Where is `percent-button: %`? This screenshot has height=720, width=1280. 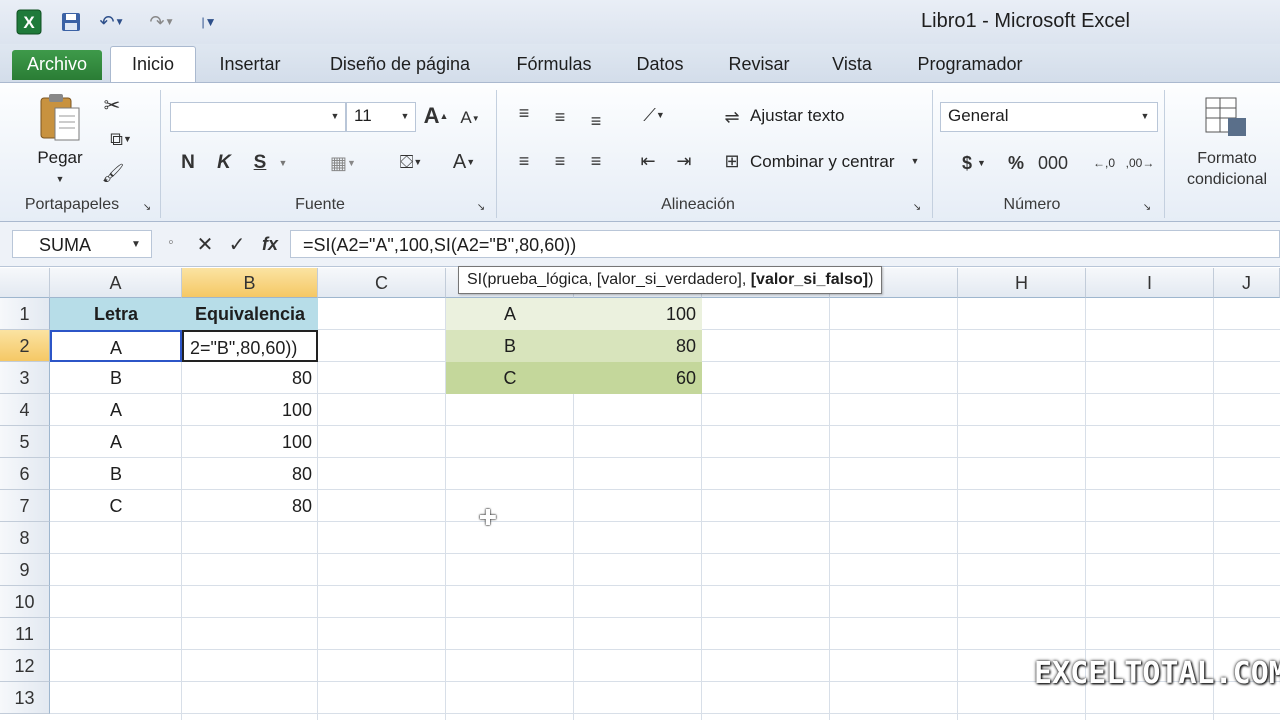 percent-button: % is located at coordinates (1016, 163).